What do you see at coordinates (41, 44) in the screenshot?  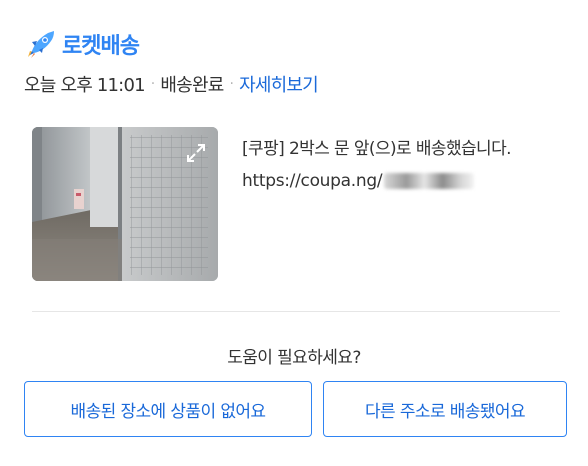 I see `rocket-icon` at bounding box center [41, 44].